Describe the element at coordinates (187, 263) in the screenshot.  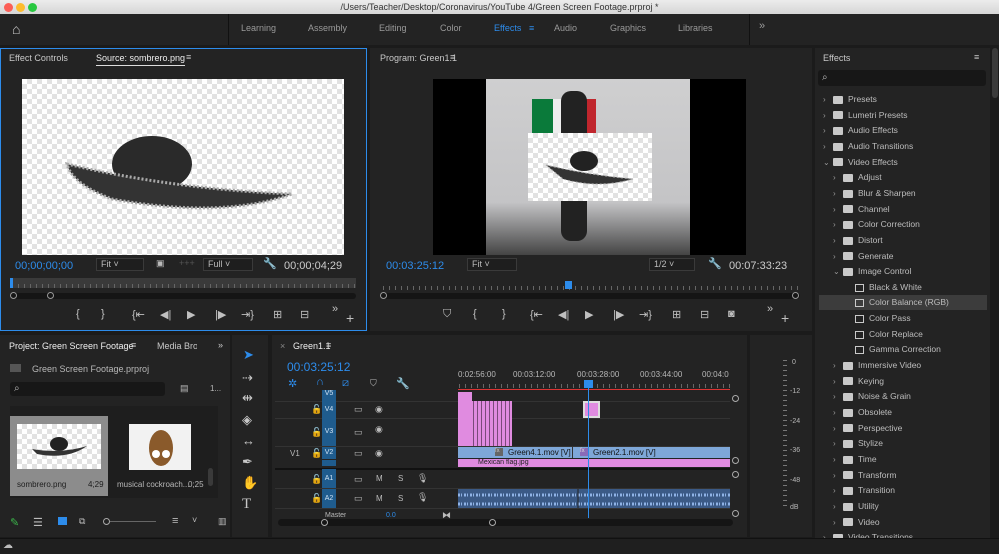
I see `drag-audio-icon: +++` at that location.